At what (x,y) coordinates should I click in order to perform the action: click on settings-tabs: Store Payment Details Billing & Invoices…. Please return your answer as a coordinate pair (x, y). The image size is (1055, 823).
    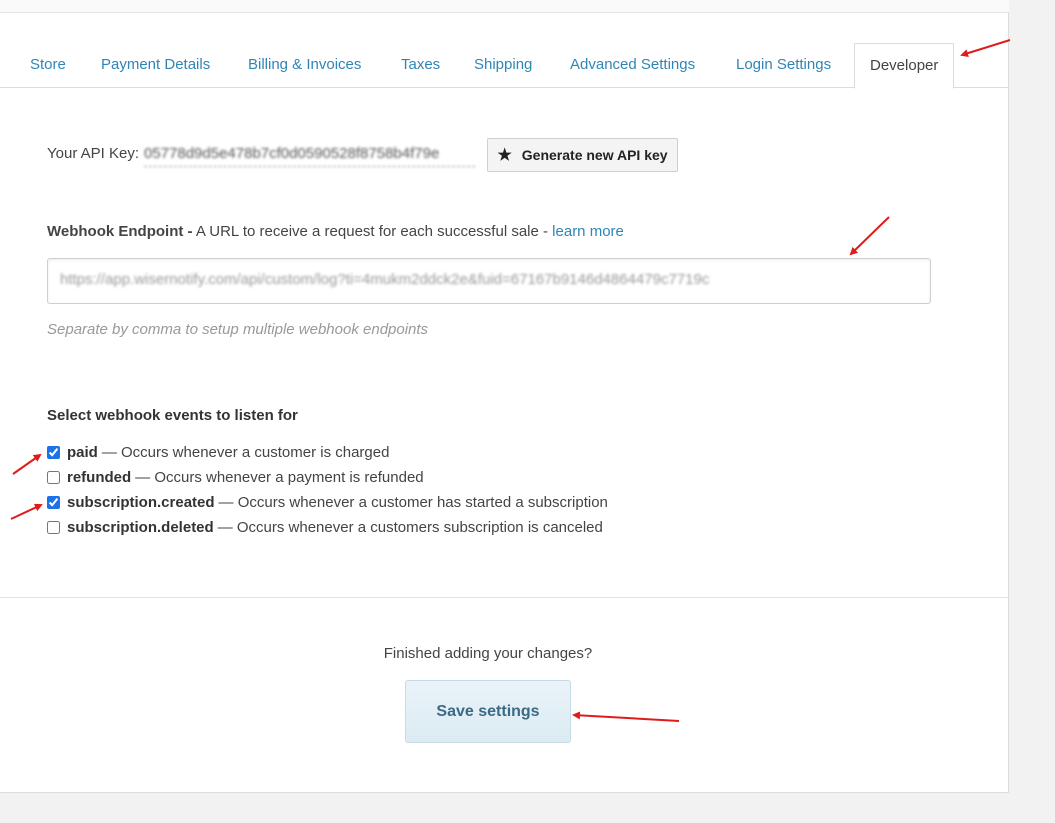
    Looking at the image, I should click on (504, 66).